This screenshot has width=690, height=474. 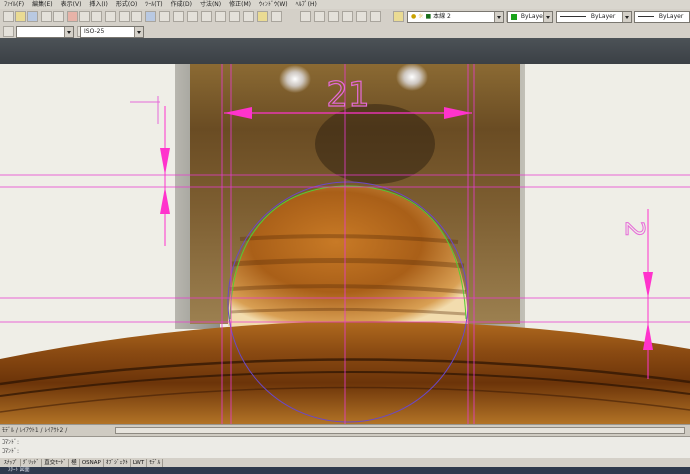 I want to click on region-icon, so click(x=375, y=16).